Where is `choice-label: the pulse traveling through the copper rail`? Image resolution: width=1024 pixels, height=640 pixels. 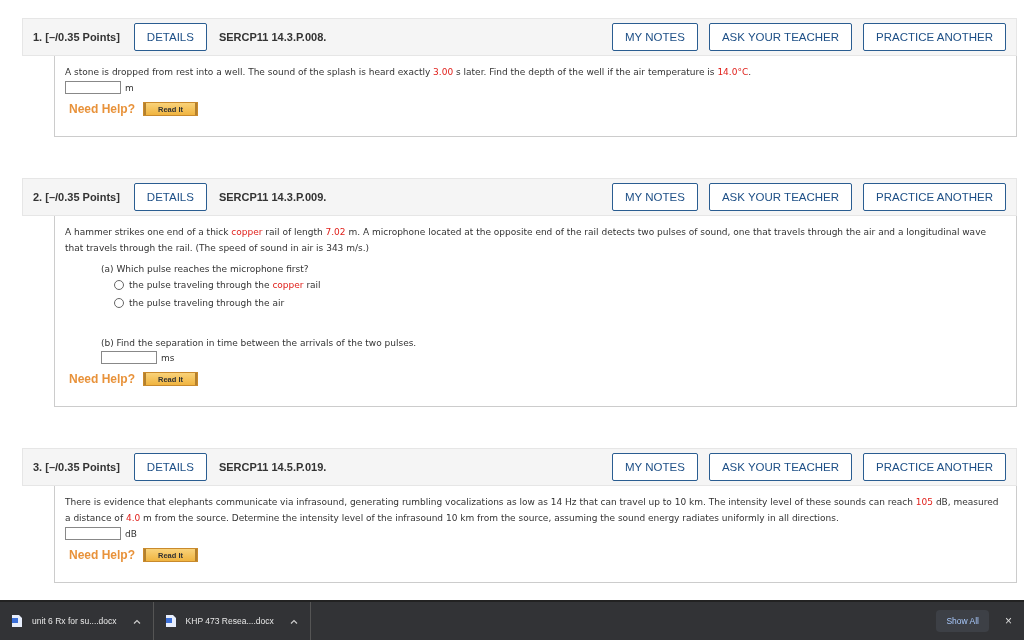
choice-label: the pulse traveling through the copper rail is located at coordinates (225, 285).